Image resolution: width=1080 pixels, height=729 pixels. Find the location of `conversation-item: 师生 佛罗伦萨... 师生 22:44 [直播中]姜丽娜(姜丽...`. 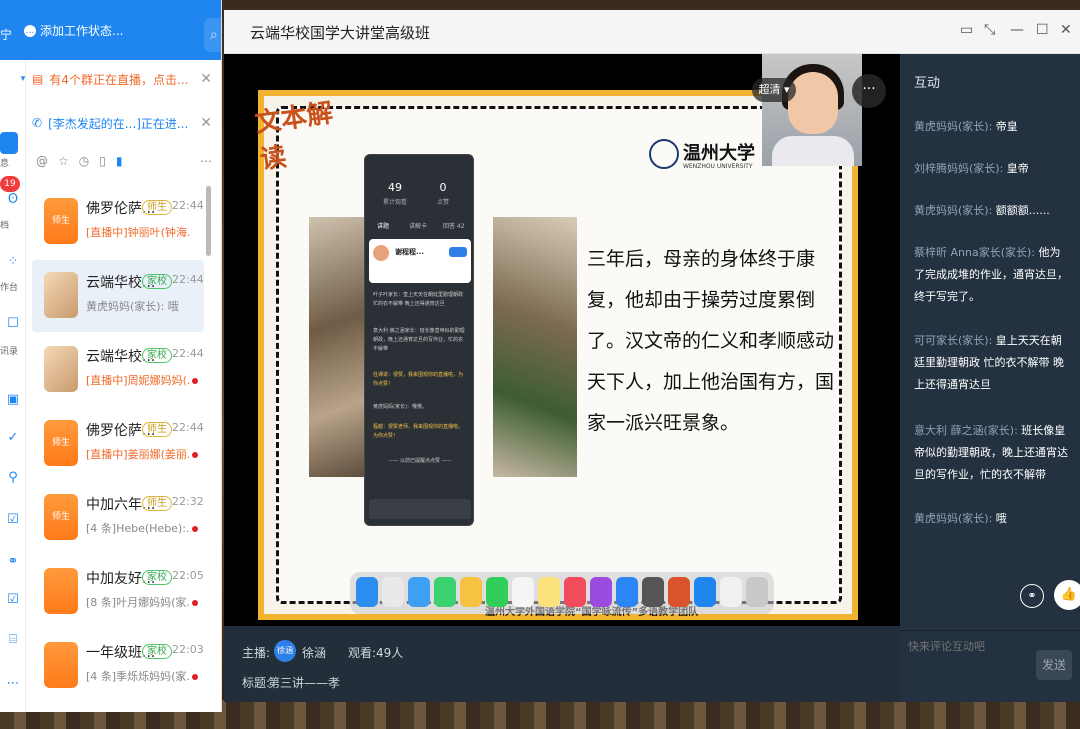

conversation-item: 师生 佛罗伦萨... 师生 22:44 [直播中]姜丽娜(姜丽... is located at coordinates (118, 444).